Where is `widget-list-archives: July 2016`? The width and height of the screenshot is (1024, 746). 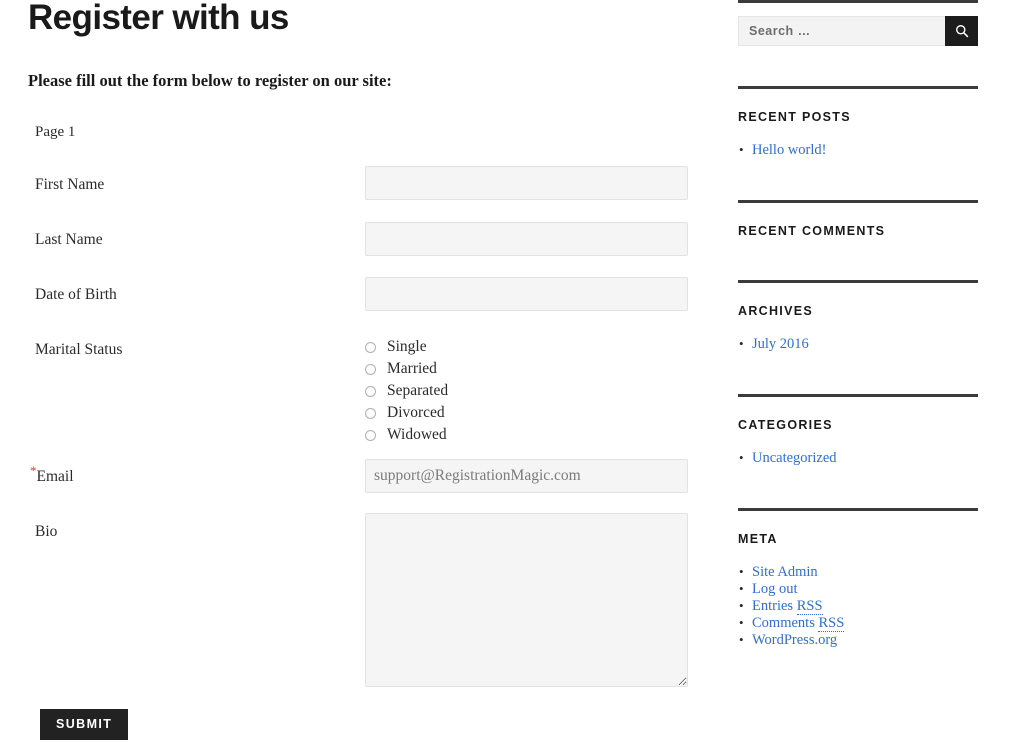
widget-list-archives: July 2016 is located at coordinates (858, 344).